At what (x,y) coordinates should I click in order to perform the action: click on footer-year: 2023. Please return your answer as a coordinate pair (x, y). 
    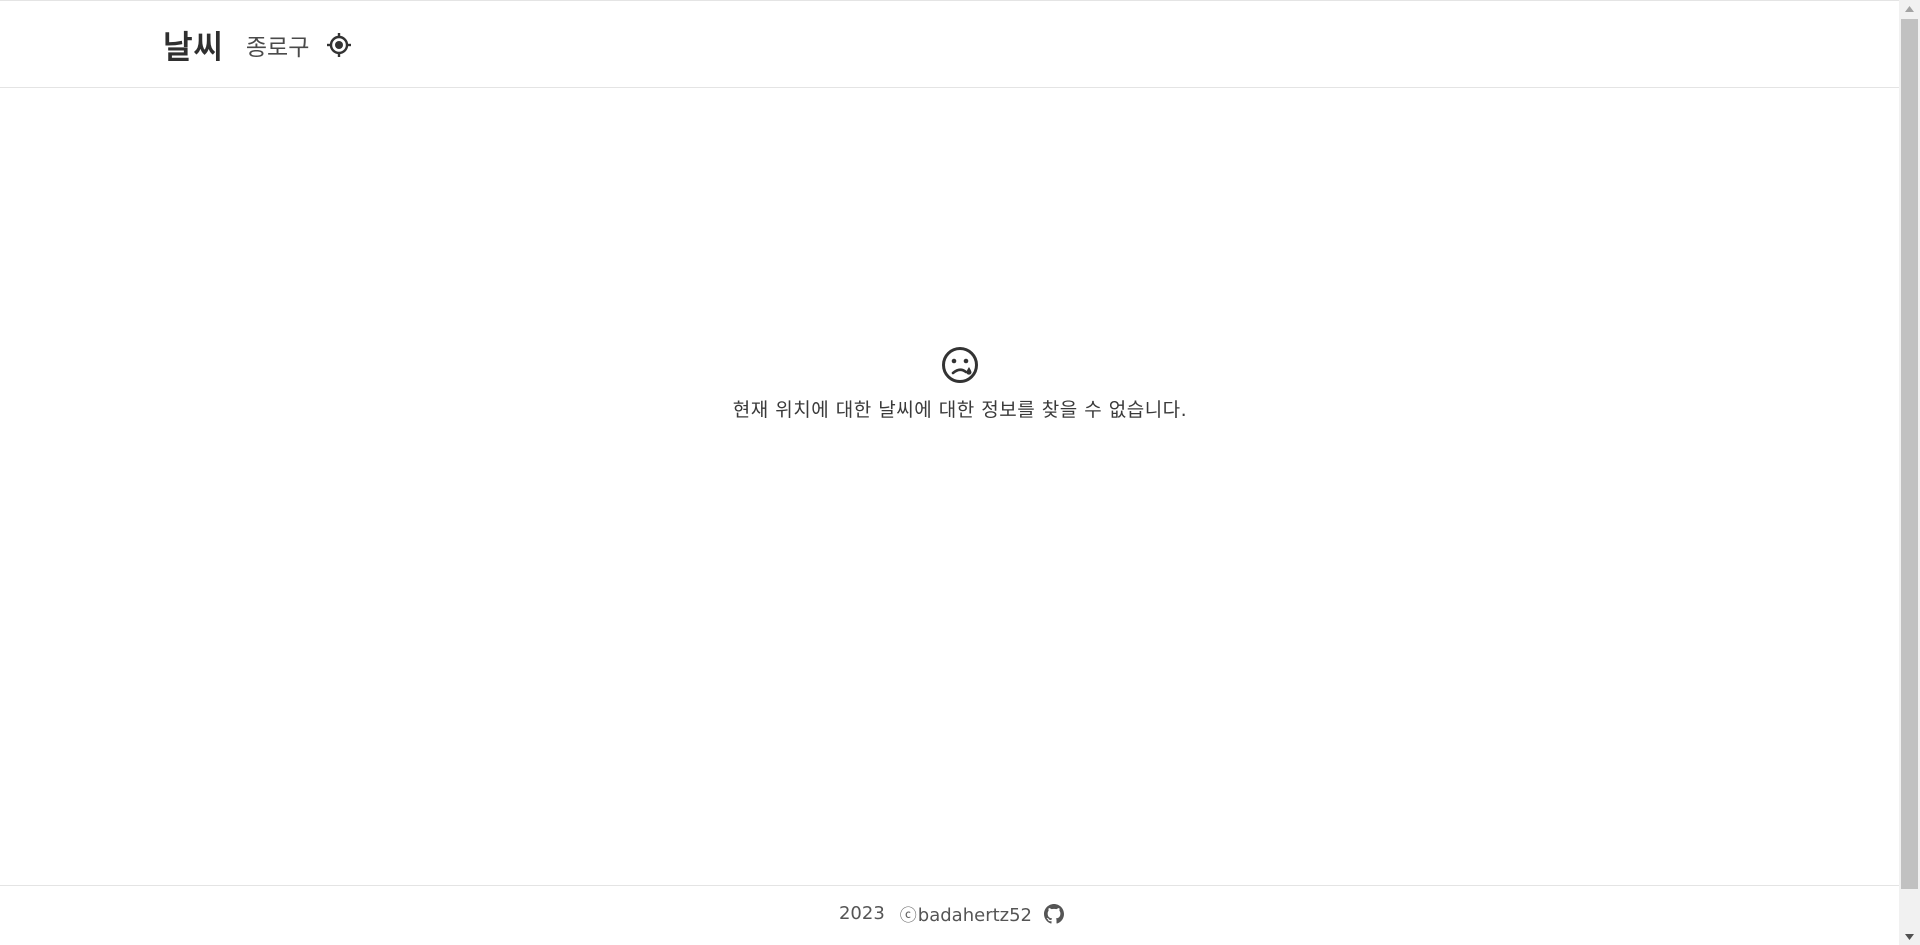
    Looking at the image, I should click on (861, 913).